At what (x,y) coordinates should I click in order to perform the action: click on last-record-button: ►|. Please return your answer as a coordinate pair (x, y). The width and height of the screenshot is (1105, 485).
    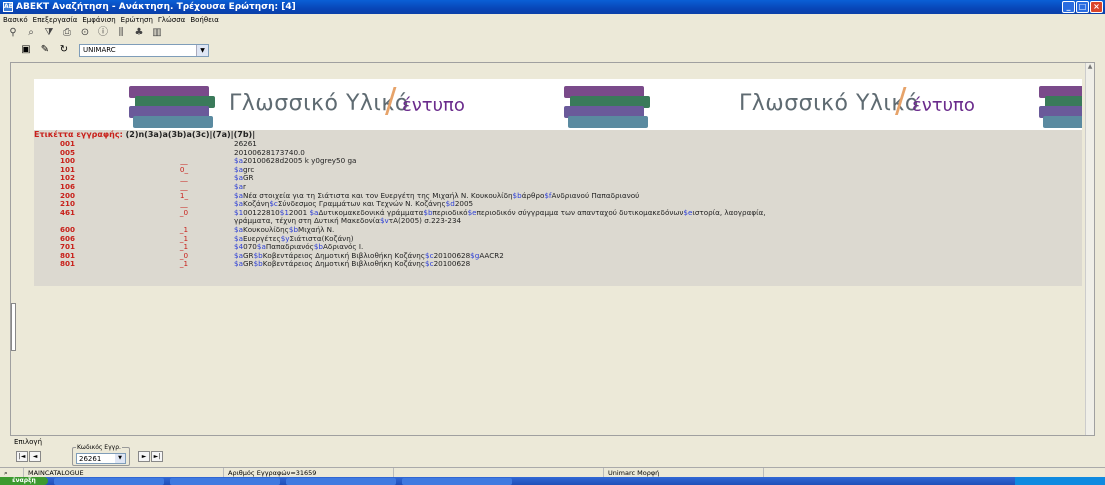
    Looking at the image, I should click on (157, 456).